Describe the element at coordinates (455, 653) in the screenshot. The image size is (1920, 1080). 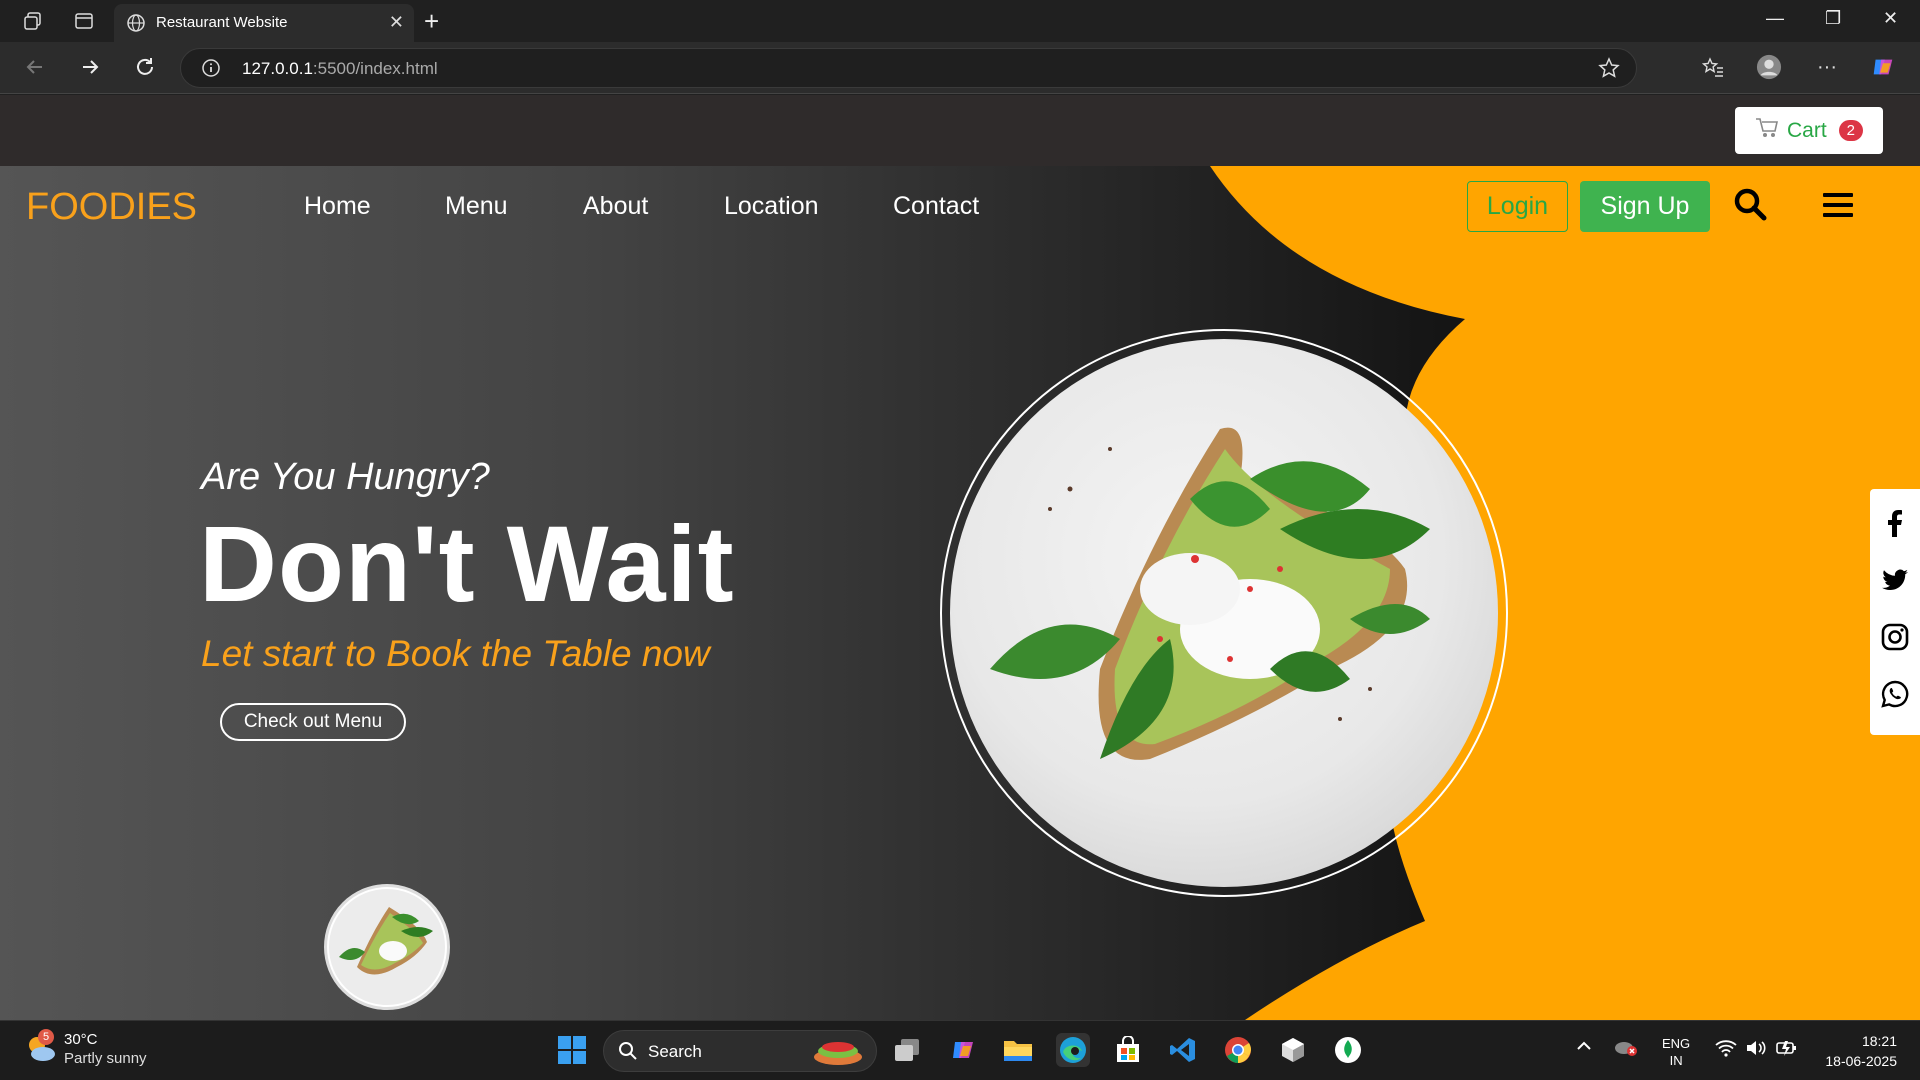
I see `hero-tagline: Let start to Book the Table now` at that location.